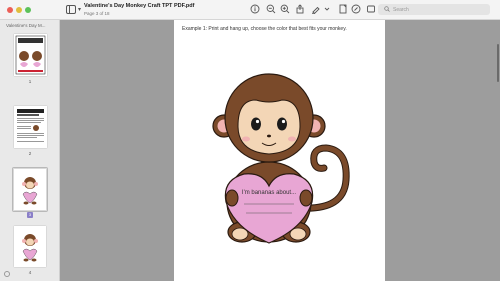  What do you see at coordinates (498, 63) in the screenshot?
I see `vertical-scrollbar` at bounding box center [498, 63].